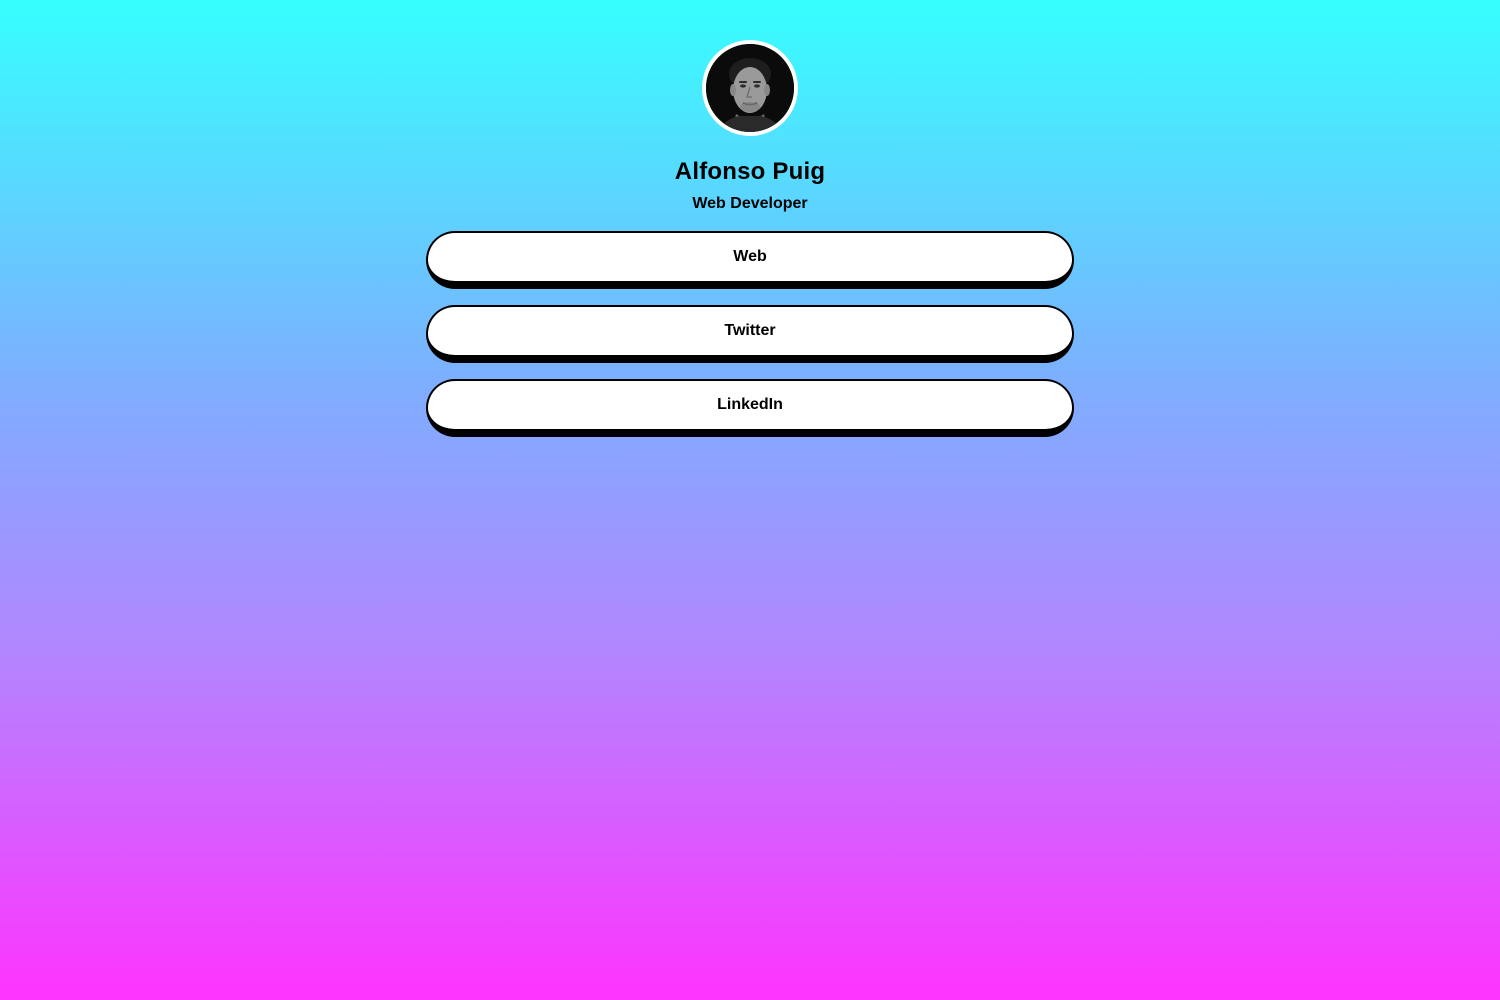  I want to click on web-link-button: Web, so click(750, 260).